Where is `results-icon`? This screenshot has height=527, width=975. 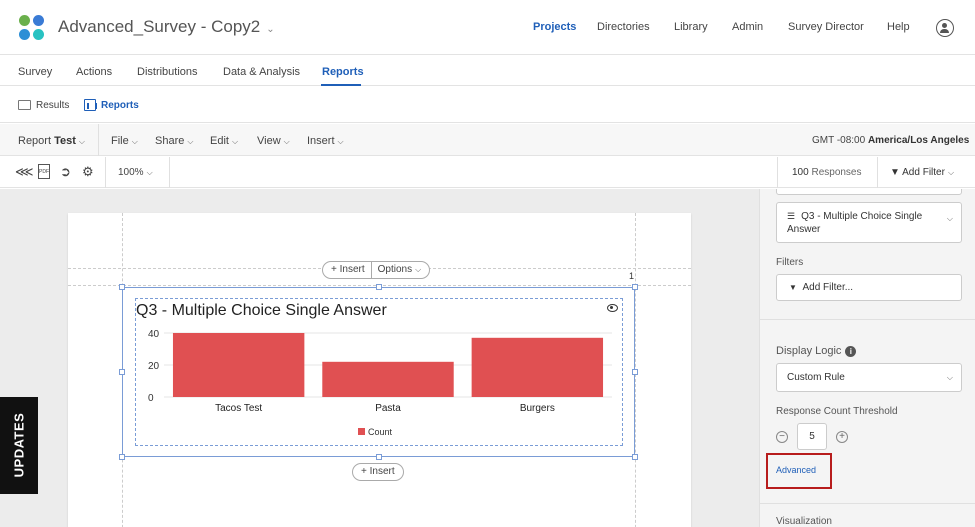
results-icon is located at coordinates (24, 105).